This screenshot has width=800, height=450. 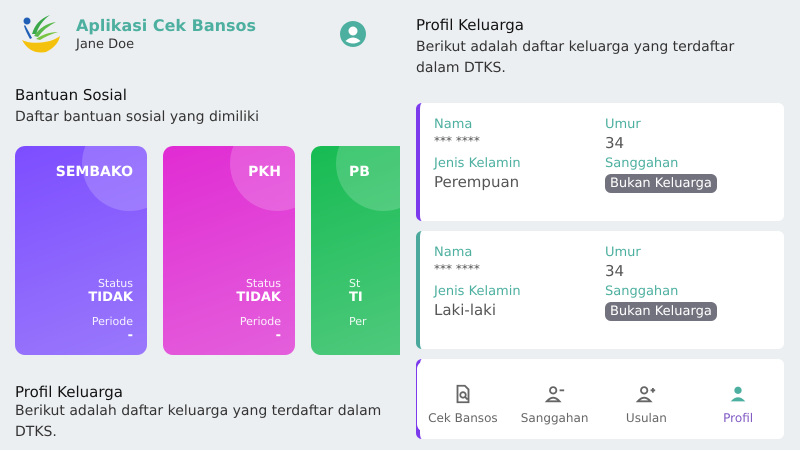 What do you see at coordinates (137, 117) in the screenshot?
I see `section-description: Daftar bantuan sosial yang dimiliki` at bounding box center [137, 117].